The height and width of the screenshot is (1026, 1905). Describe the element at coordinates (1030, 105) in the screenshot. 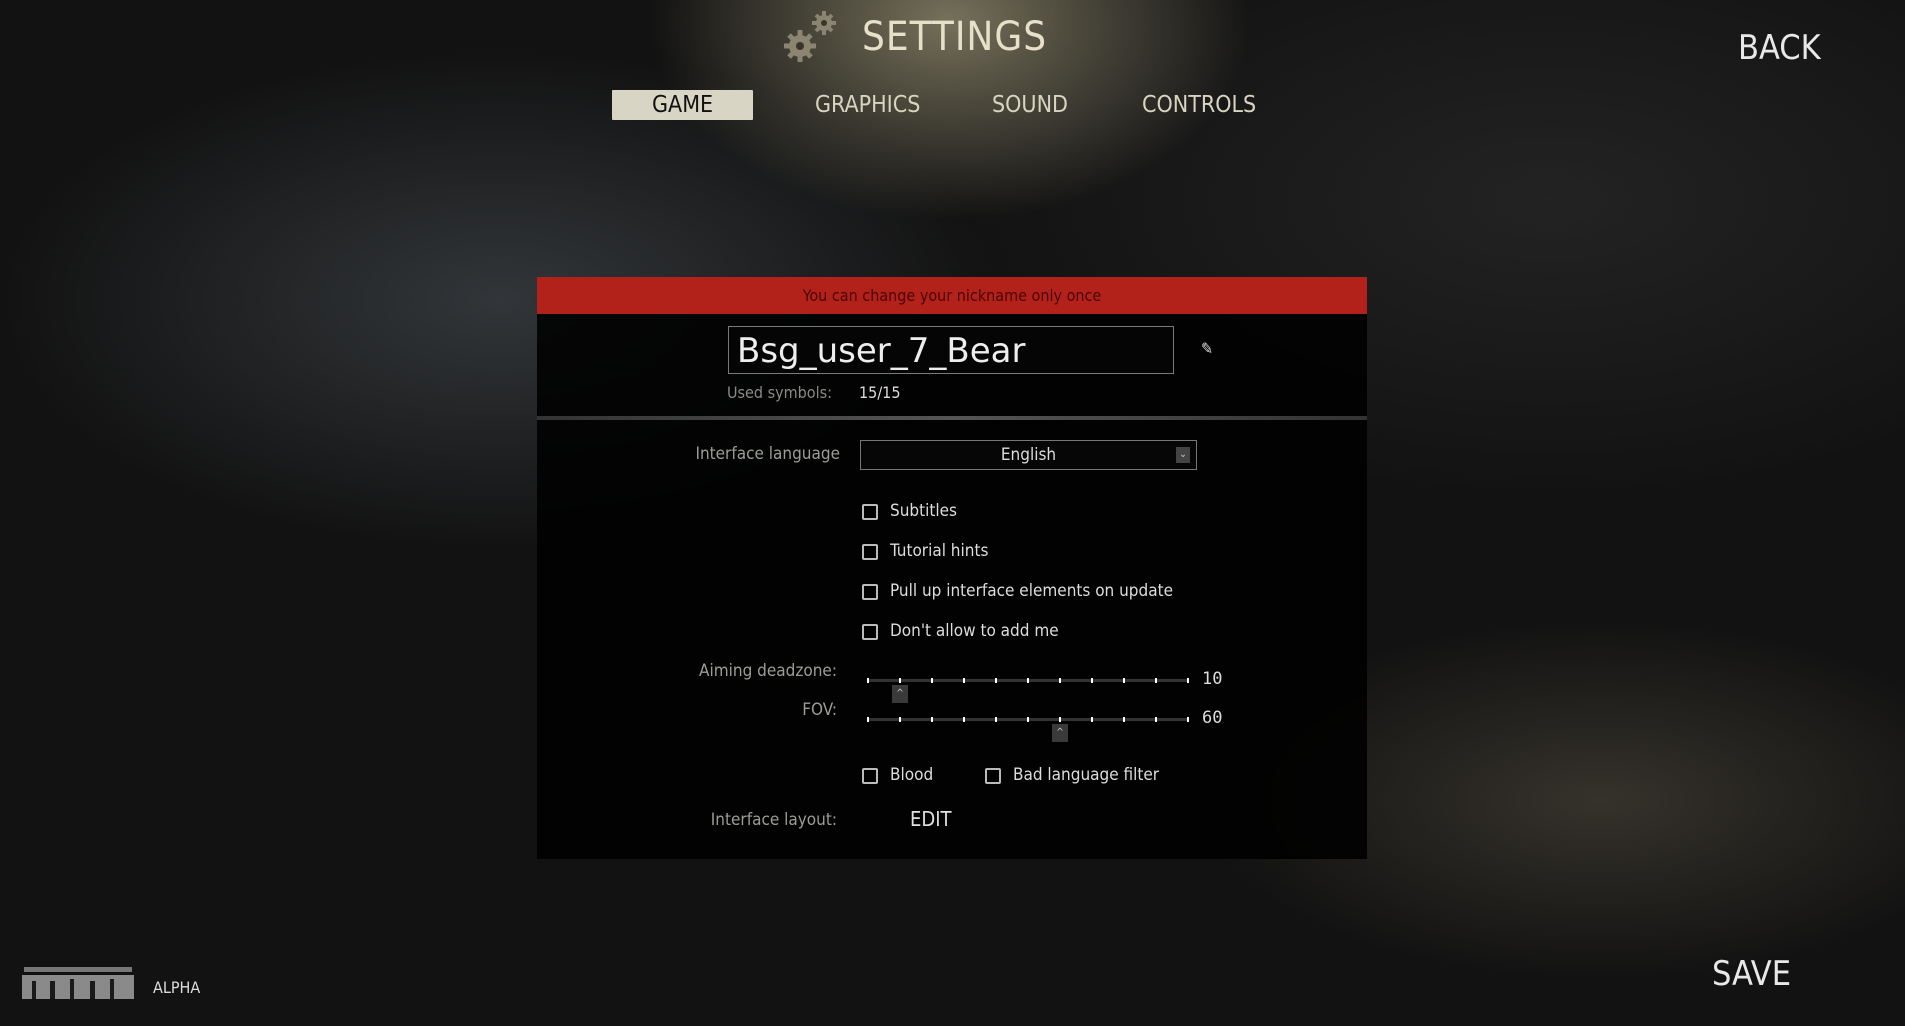

I see `tab-sound: SOUND` at that location.